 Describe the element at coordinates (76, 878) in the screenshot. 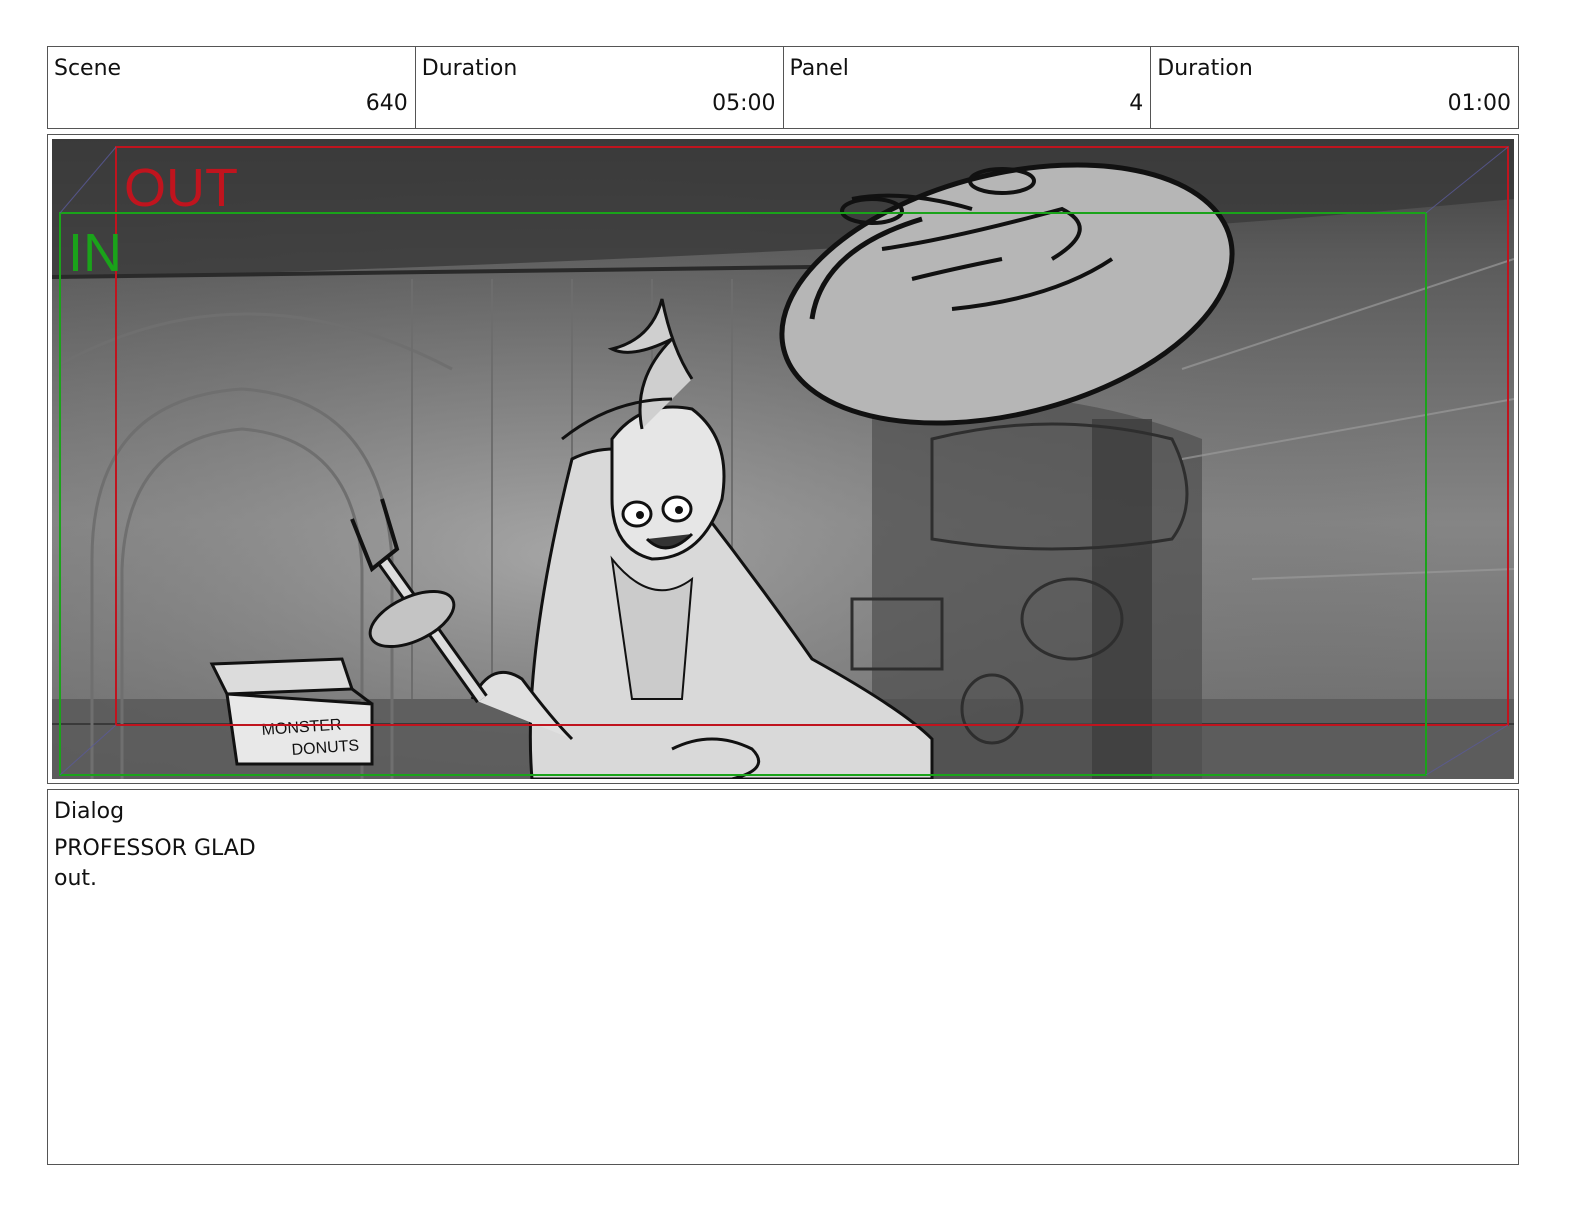

I see `dialog-line: out.` at that location.